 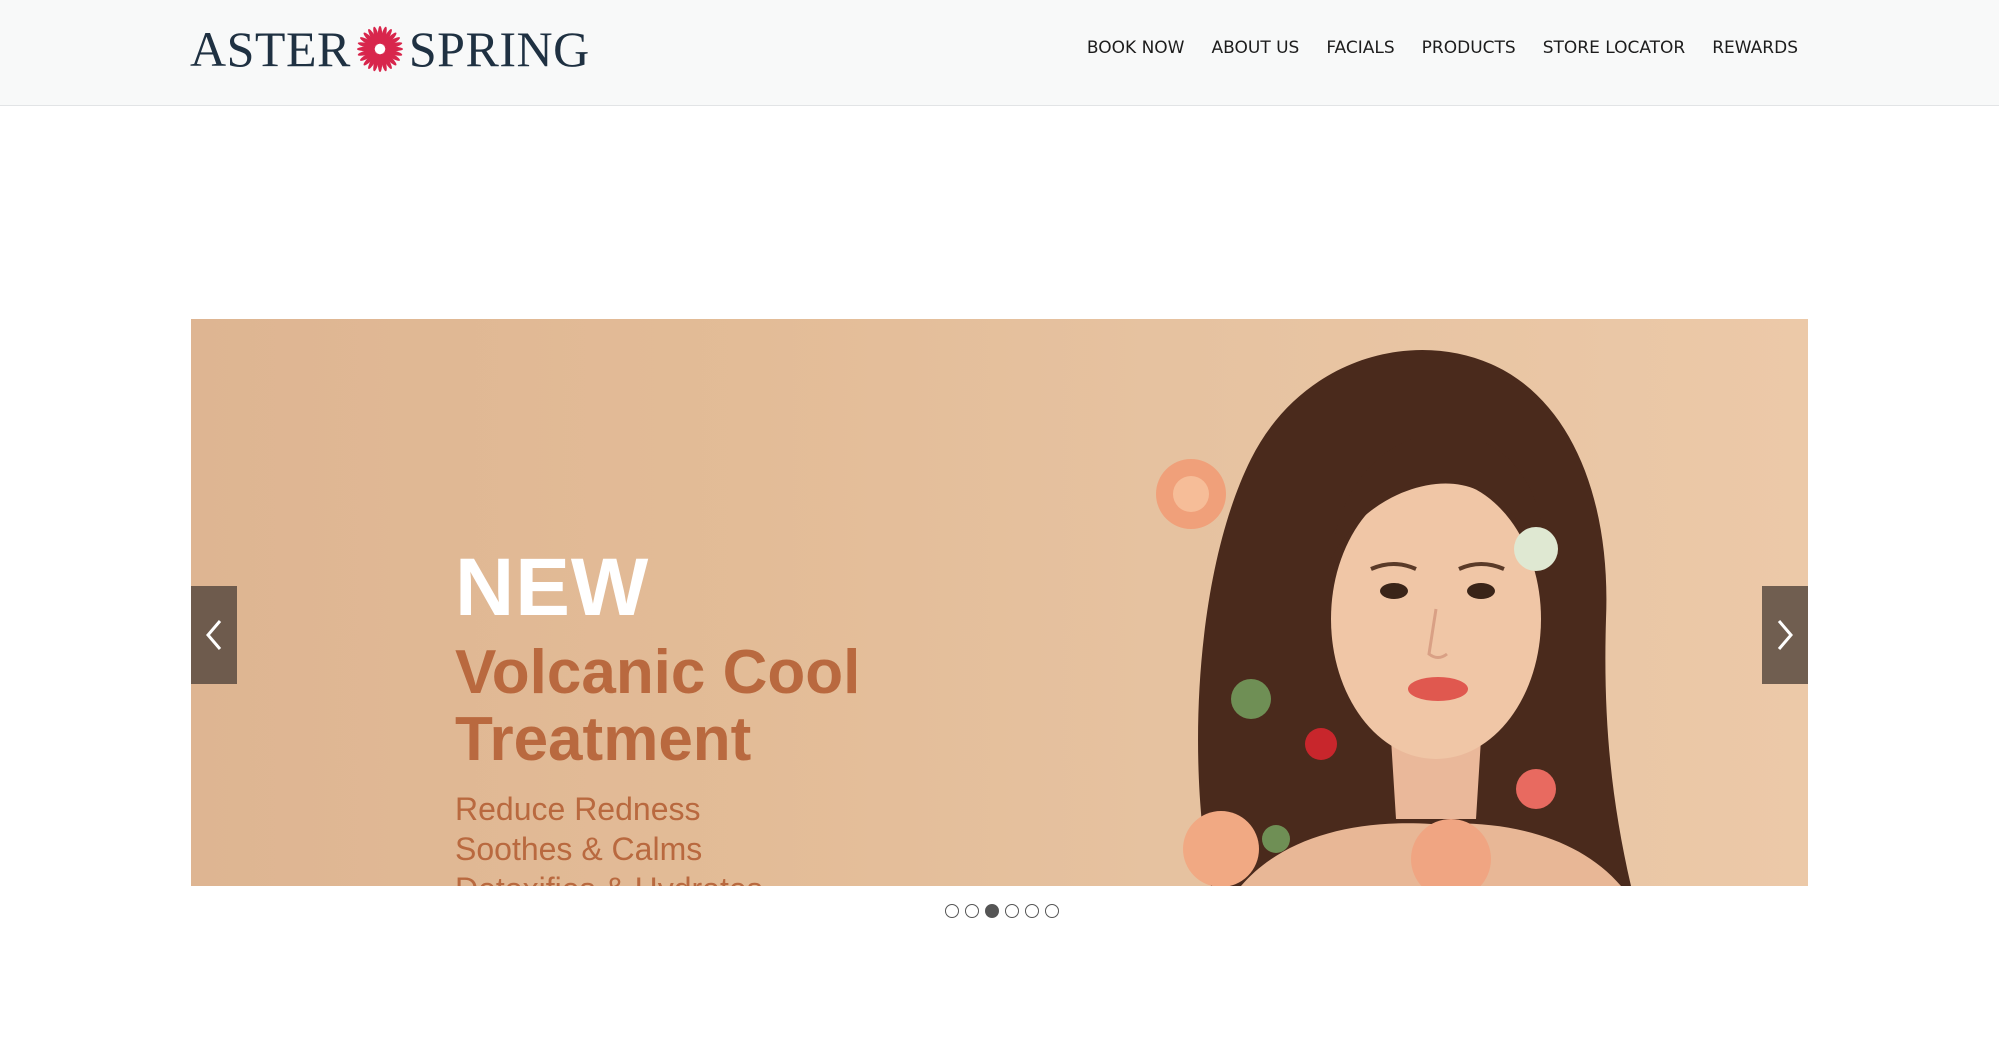 What do you see at coordinates (1755, 48) in the screenshot?
I see `nav-rewards: REWARDS` at bounding box center [1755, 48].